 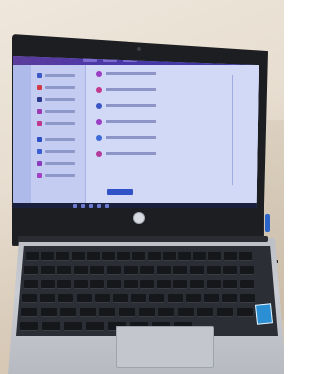 I want to click on sticker, so click(x=264, y=314).